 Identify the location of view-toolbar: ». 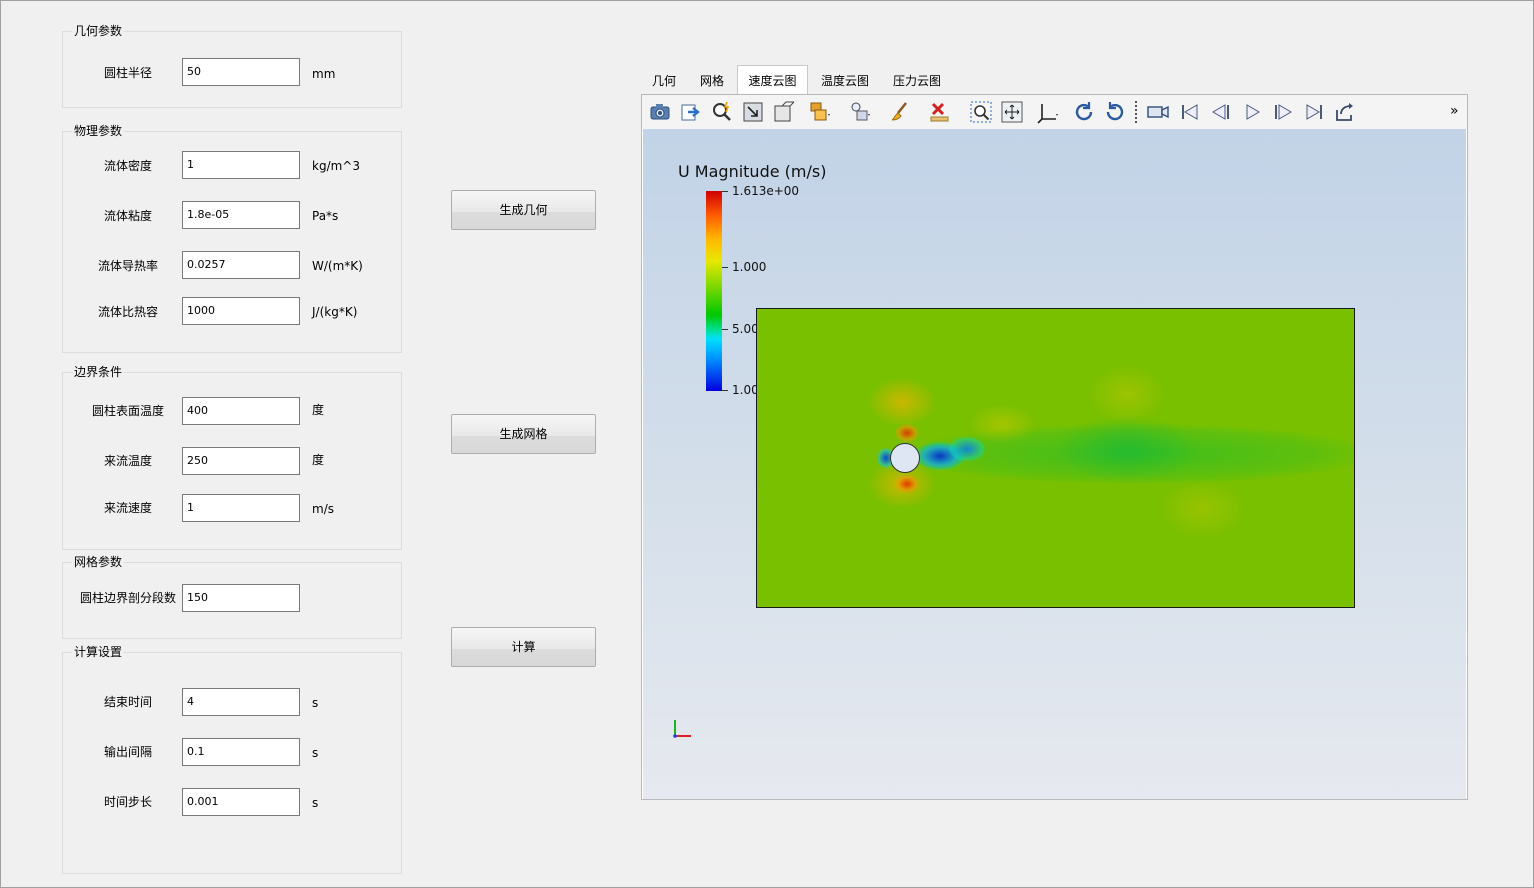
(1054, 112).